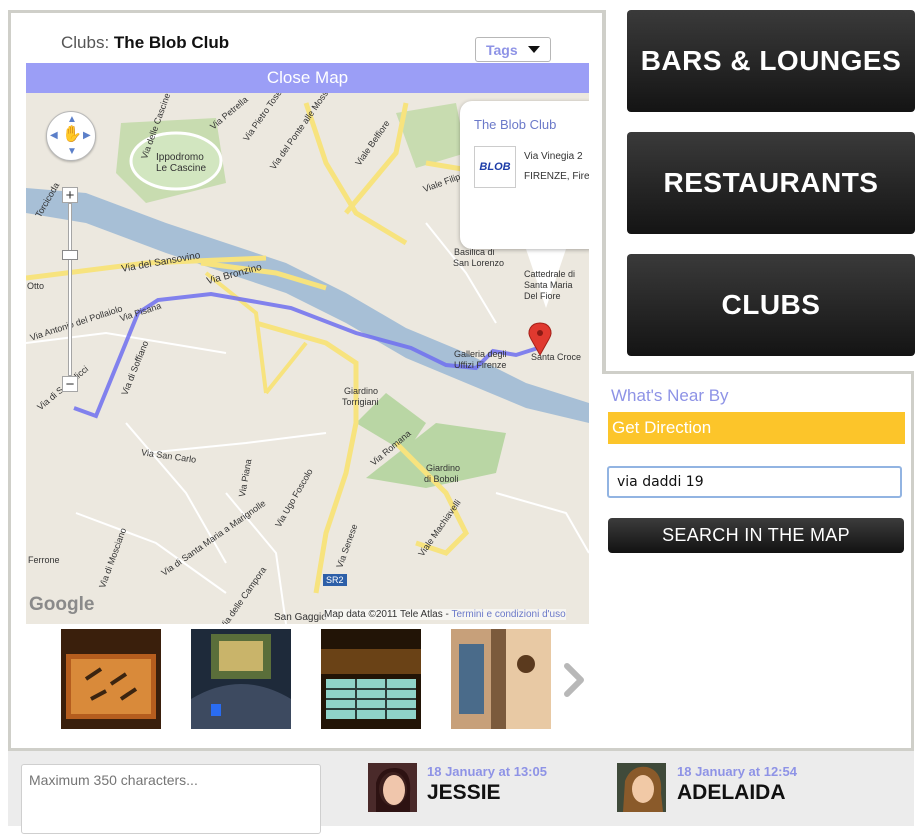 This screenshot has width=924, height=834. What do you see at coordinates (487, 771) in the screenshot?
I see `post-date: 18 January at 13:05` at bounding box center [487, 771].